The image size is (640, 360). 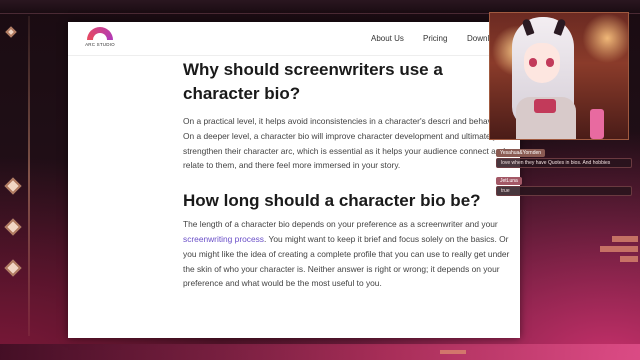 What do you see at coordinates (223, 239) in the screenshot?
I see `screenwriting-process-link: screenwriting process` at bounding box center [223, 239].